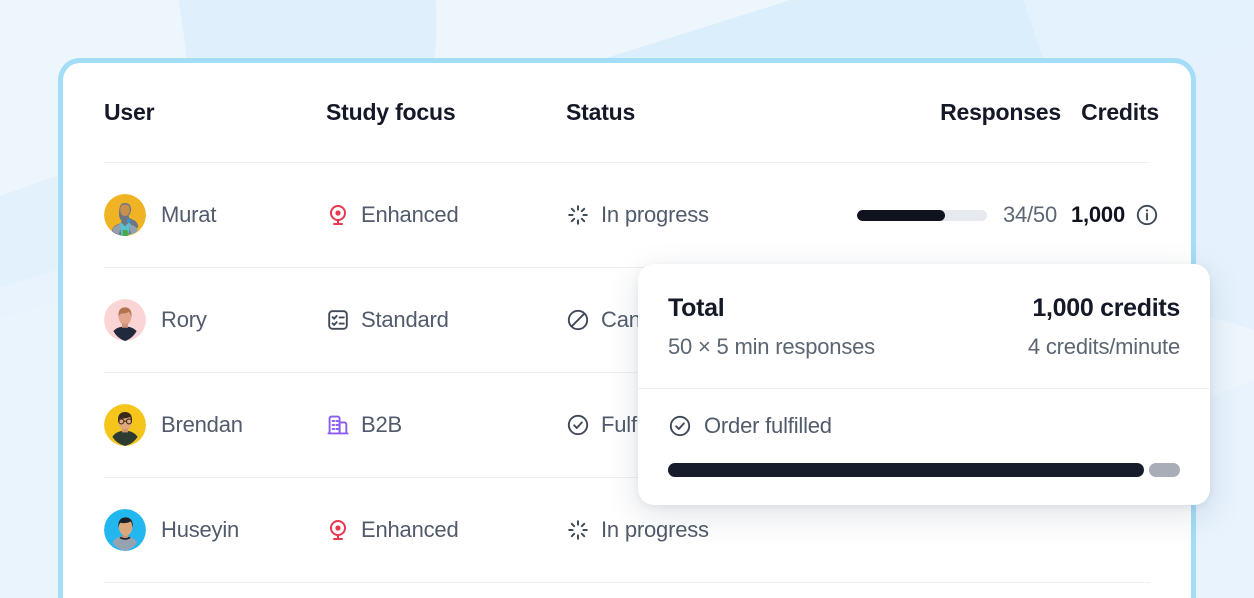 This screenshot has height=598, width=1254. What do you see at coordinates (1110, 112) in the screenshot?
I see `column-header-credits: Credits` at bounding box center [1110, 112].